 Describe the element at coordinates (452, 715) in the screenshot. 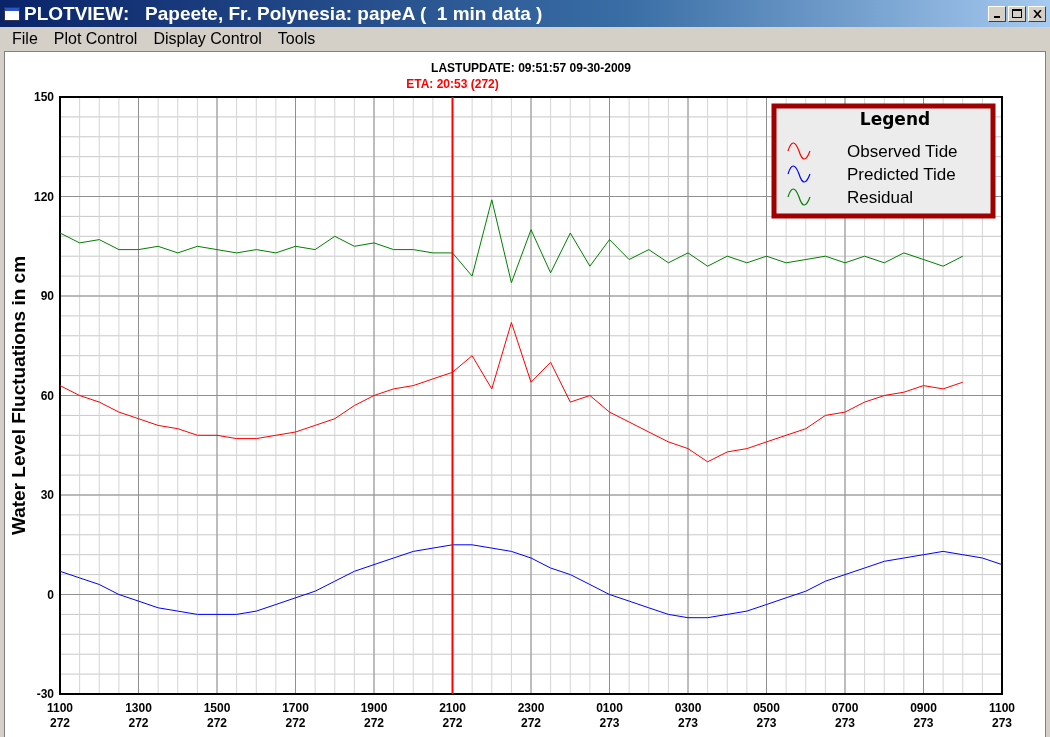

I see `x-tick-label: 2100 272` at that location.